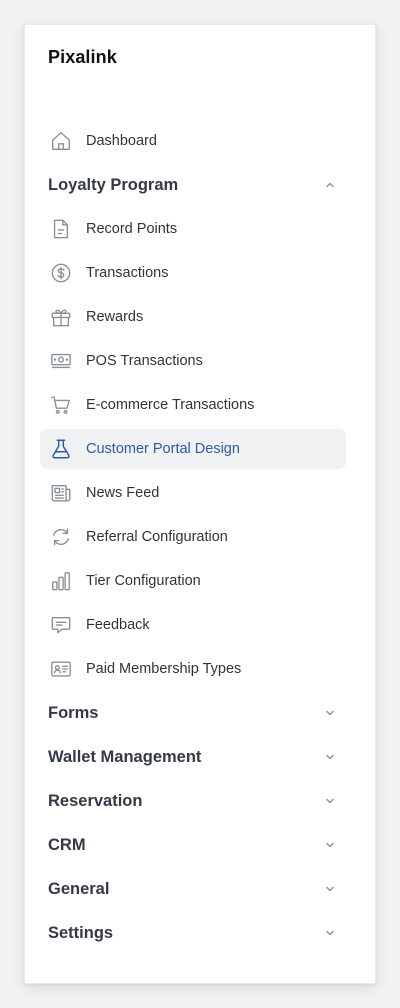  What do you see at coordinates (61, 317) in the screenshot?
I see `gift-icon` at bounding box center [61, 317].